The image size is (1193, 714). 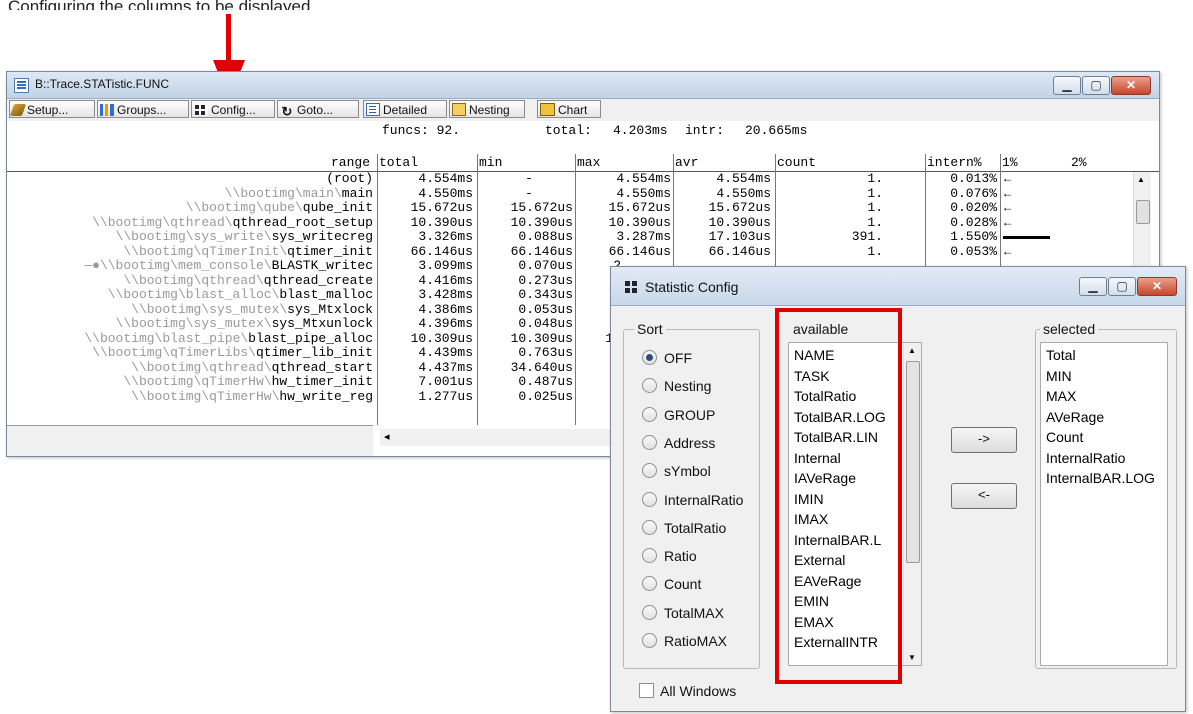 I want to click on total-cell: 4.416ms, so click(x=445, y=280).